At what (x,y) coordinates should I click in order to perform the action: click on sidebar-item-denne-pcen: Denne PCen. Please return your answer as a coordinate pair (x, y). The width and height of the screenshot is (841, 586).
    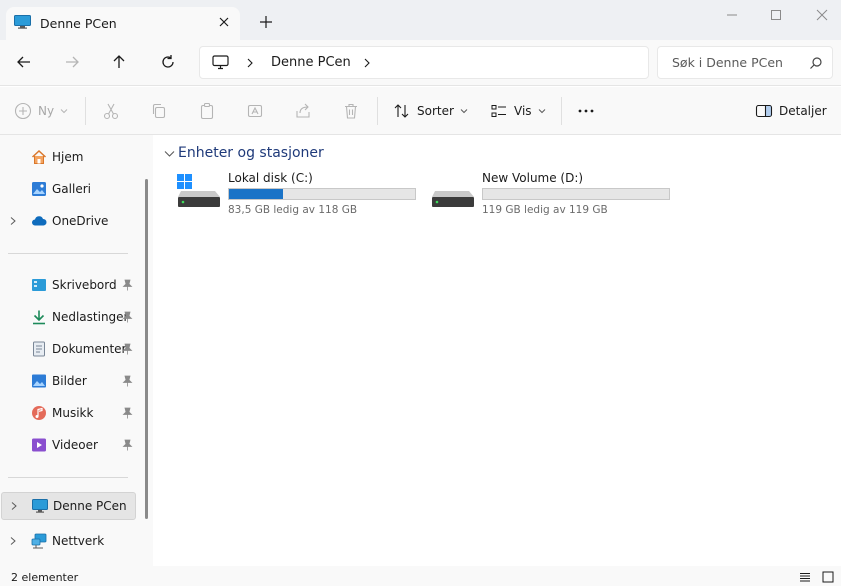
    Looking at the image, I should click on (68, 506).